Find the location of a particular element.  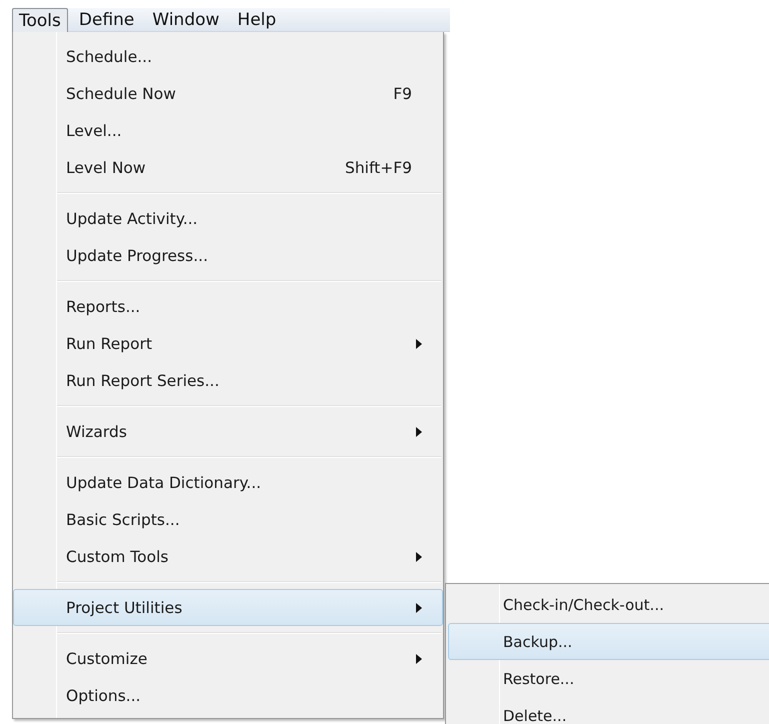

menu-item-label: Schedule Now is located at coordinates (121, 93).